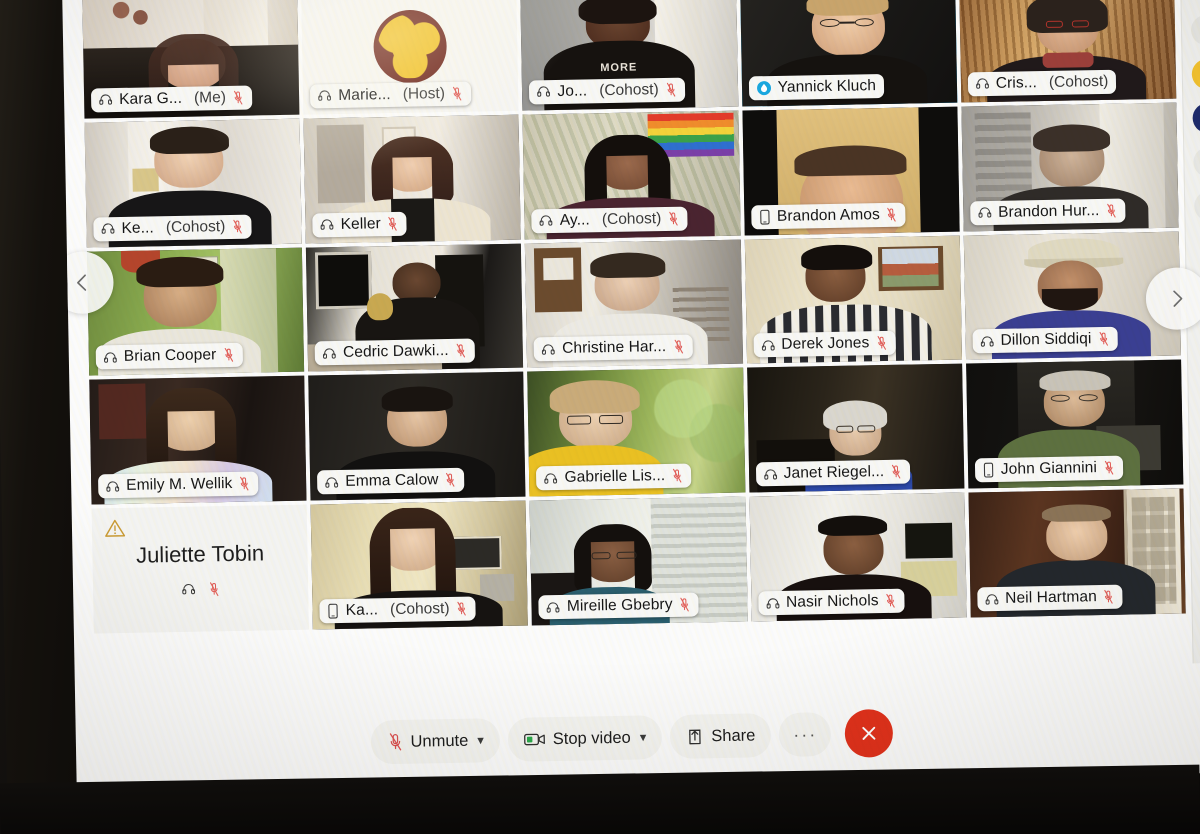 This screenshot has height=834, width=1200. I want to click on participant-tile: Brian Cooper, so click(195, 311).